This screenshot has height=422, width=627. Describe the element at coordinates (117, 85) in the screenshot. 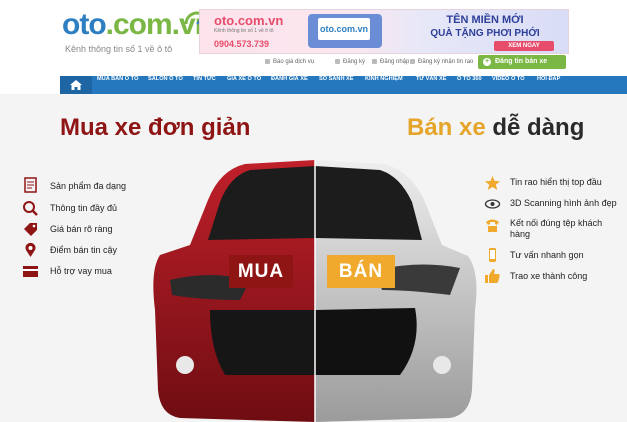

I see `nav-item-mua-ban: MUA BÁN Ô TÔ` at that location.